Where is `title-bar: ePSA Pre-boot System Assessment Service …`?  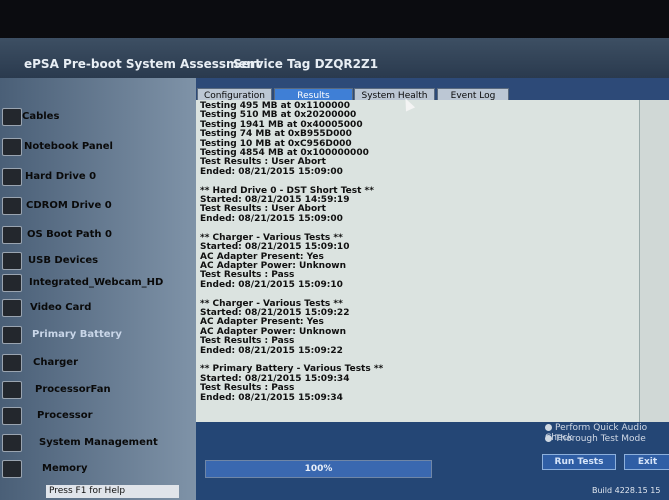
title-bar: ePSA Pre-boot System Assessment Service … is located at coordinates (334, 58).